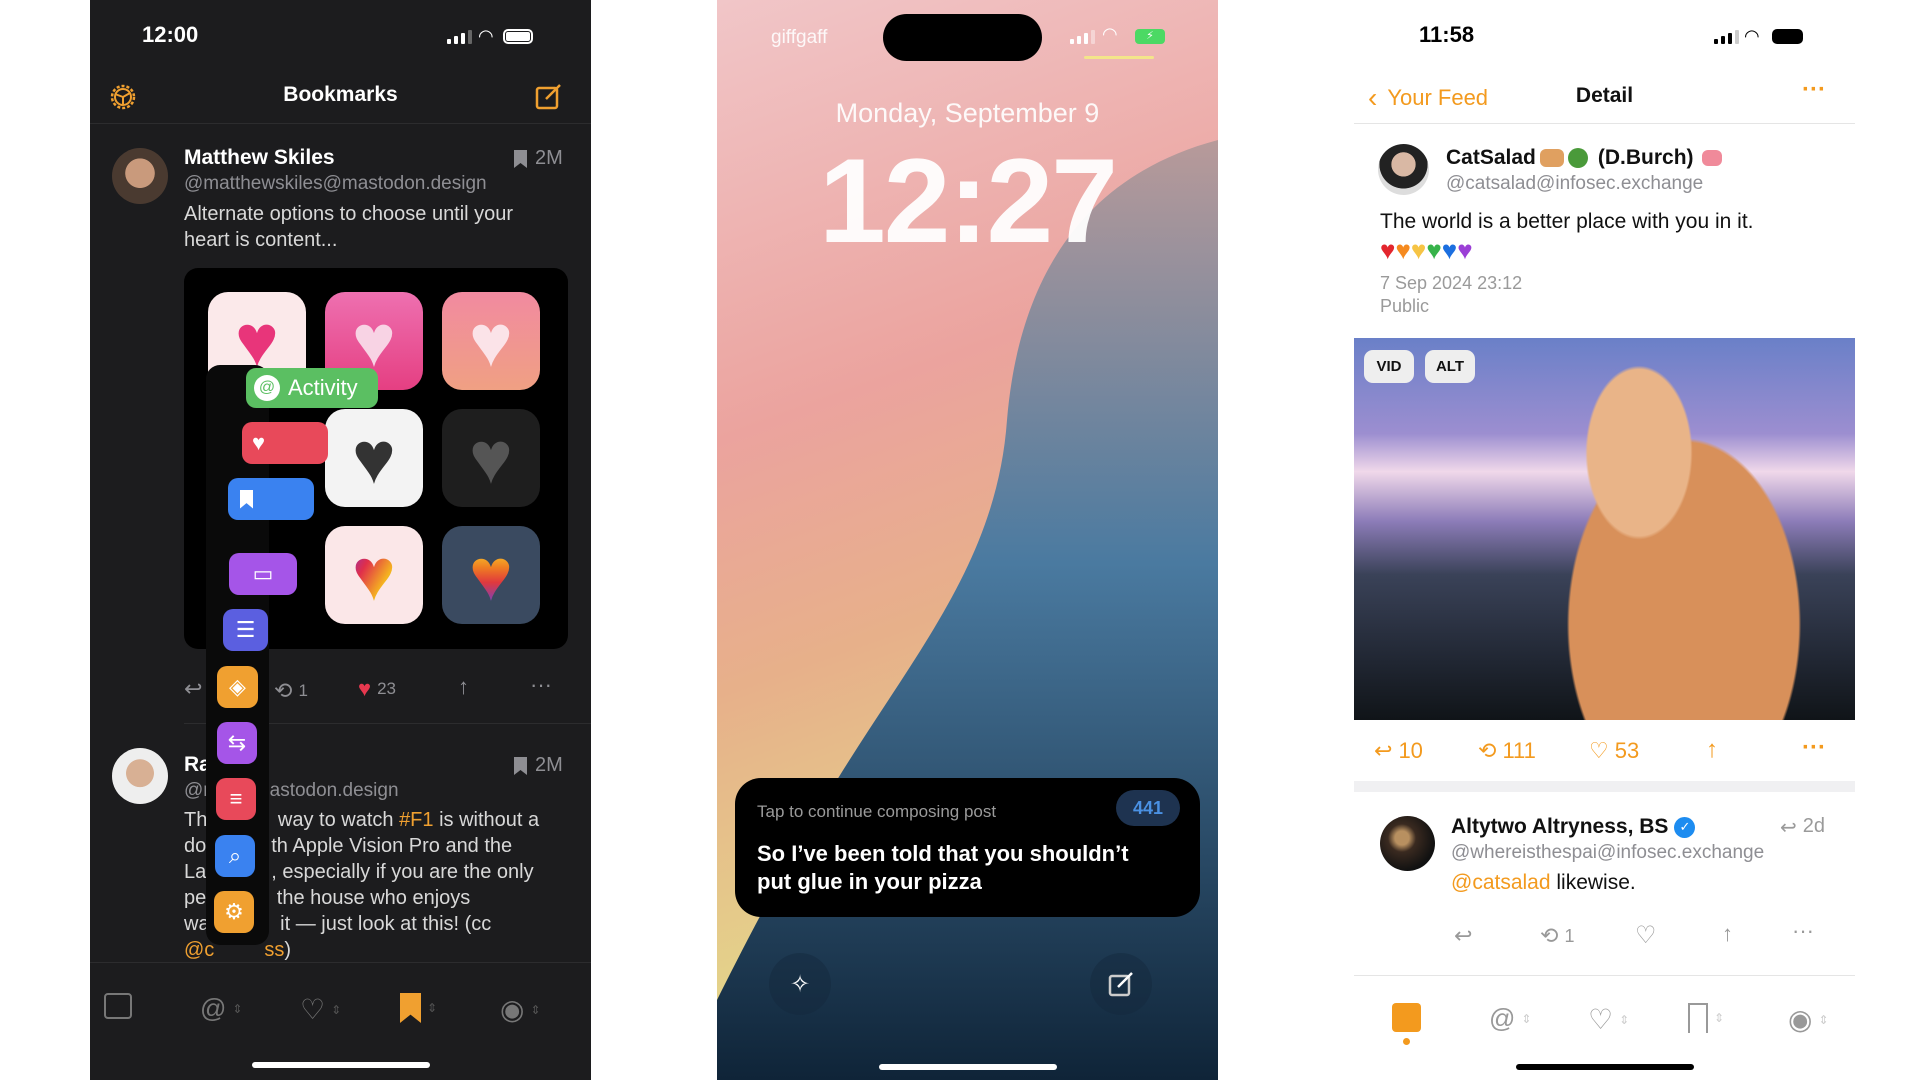  What do you see at coordinates (1501, 882) in the screenshot?
I see `mention-link: @catsalad` at bounding box center [1501, 882].